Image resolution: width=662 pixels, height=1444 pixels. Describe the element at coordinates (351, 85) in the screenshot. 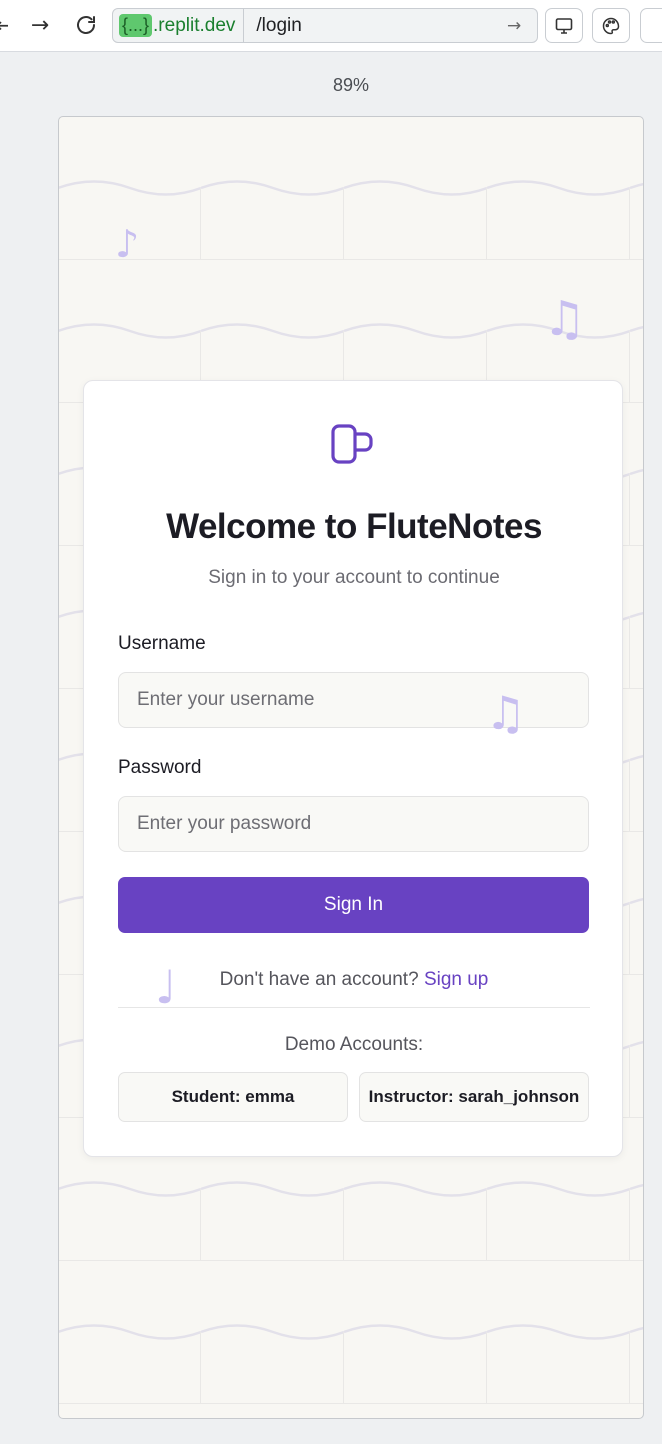

I see `zoom-level: 89%` at that location.